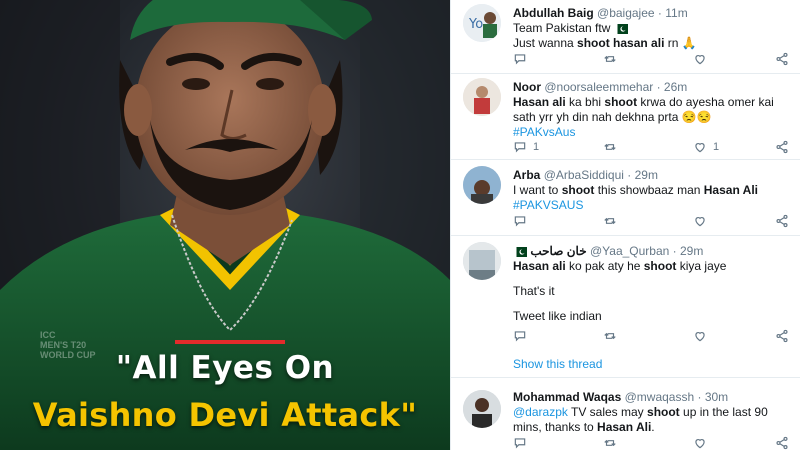 This screenshot has height=450, width=800. I want to click on tweet-text: Hasan ali ko pak aty he shoot kiya jaye, so click(620, 266).